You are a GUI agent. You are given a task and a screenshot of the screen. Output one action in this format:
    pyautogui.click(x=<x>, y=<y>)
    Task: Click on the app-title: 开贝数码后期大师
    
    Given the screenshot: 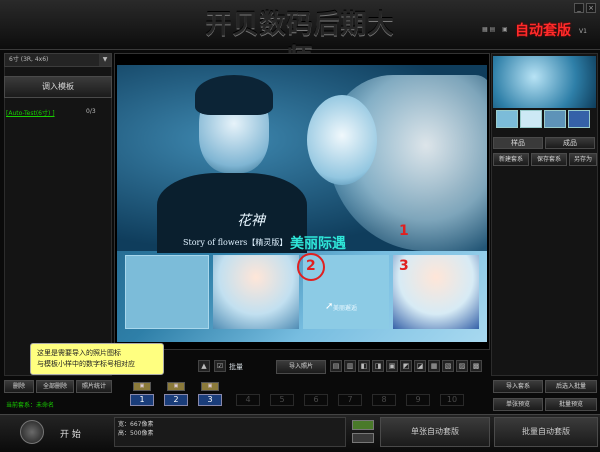 What is the action you would take?
    pyautogui.click(x=300, y=42)
    